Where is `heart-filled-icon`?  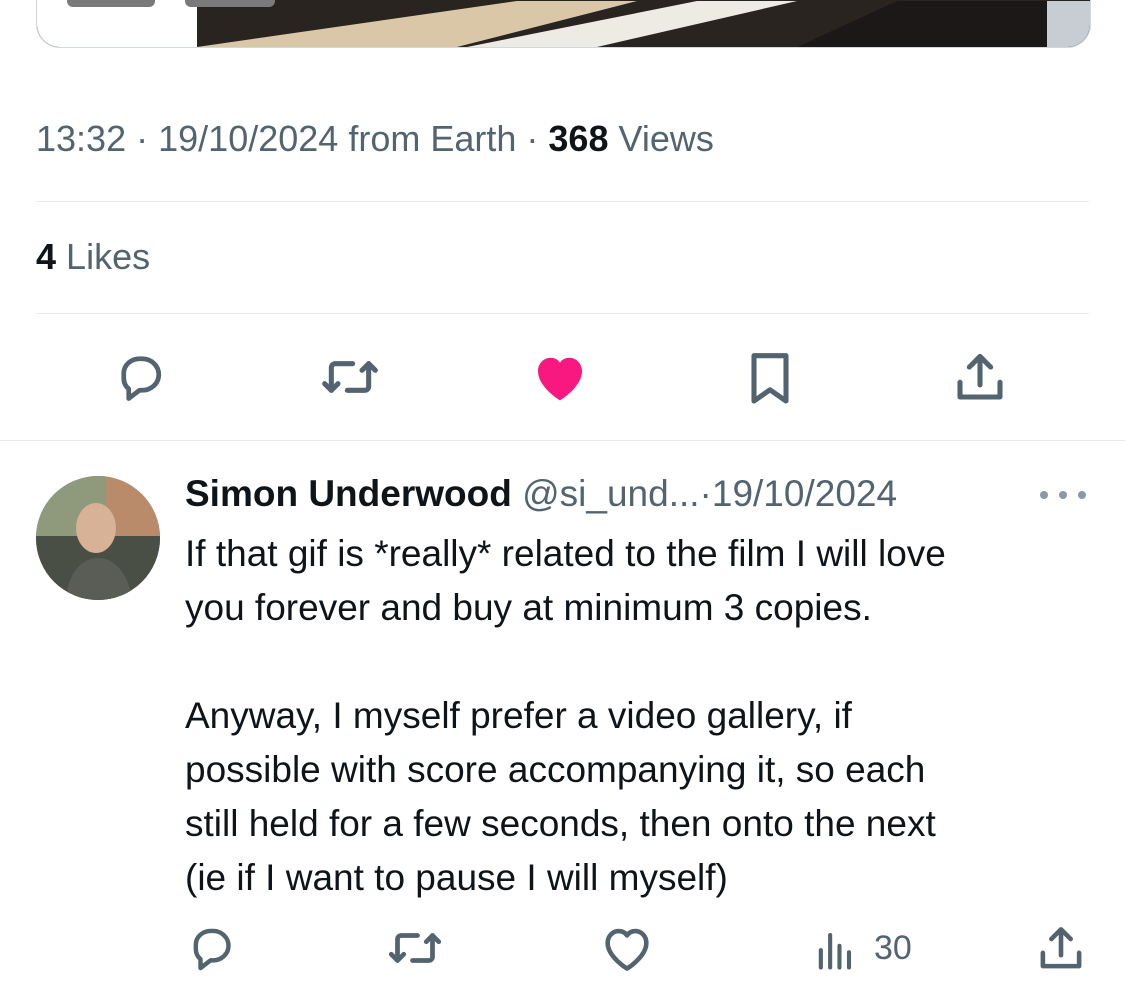
heart-filled-icon is located at coordinates (560, 379).